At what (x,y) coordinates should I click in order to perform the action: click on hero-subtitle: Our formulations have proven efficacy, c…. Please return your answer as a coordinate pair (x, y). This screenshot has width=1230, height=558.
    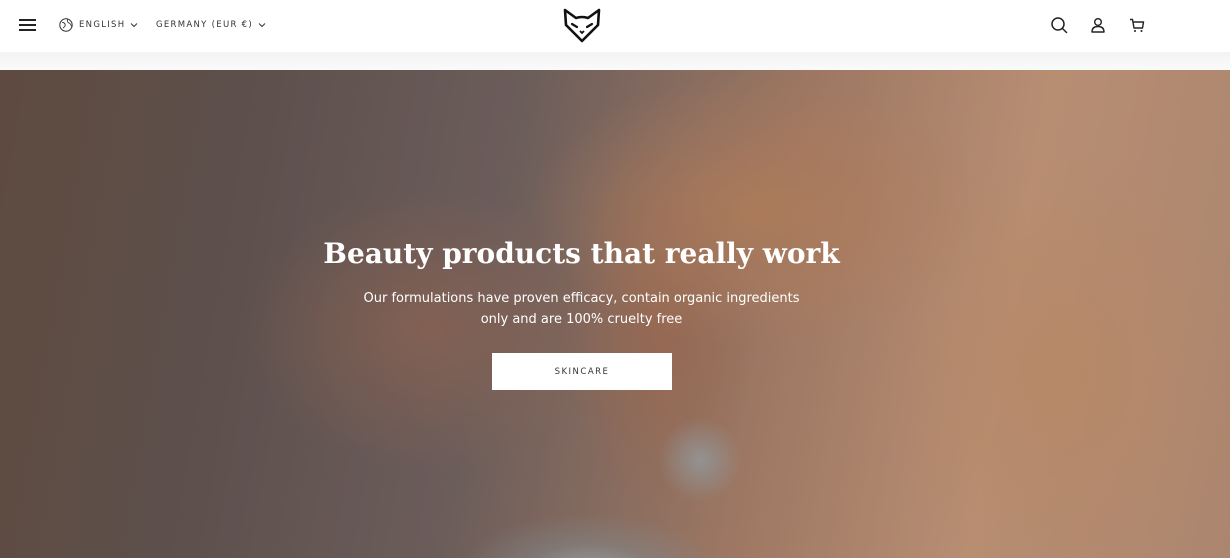
    Looking at the image, I should click on (581, 309).